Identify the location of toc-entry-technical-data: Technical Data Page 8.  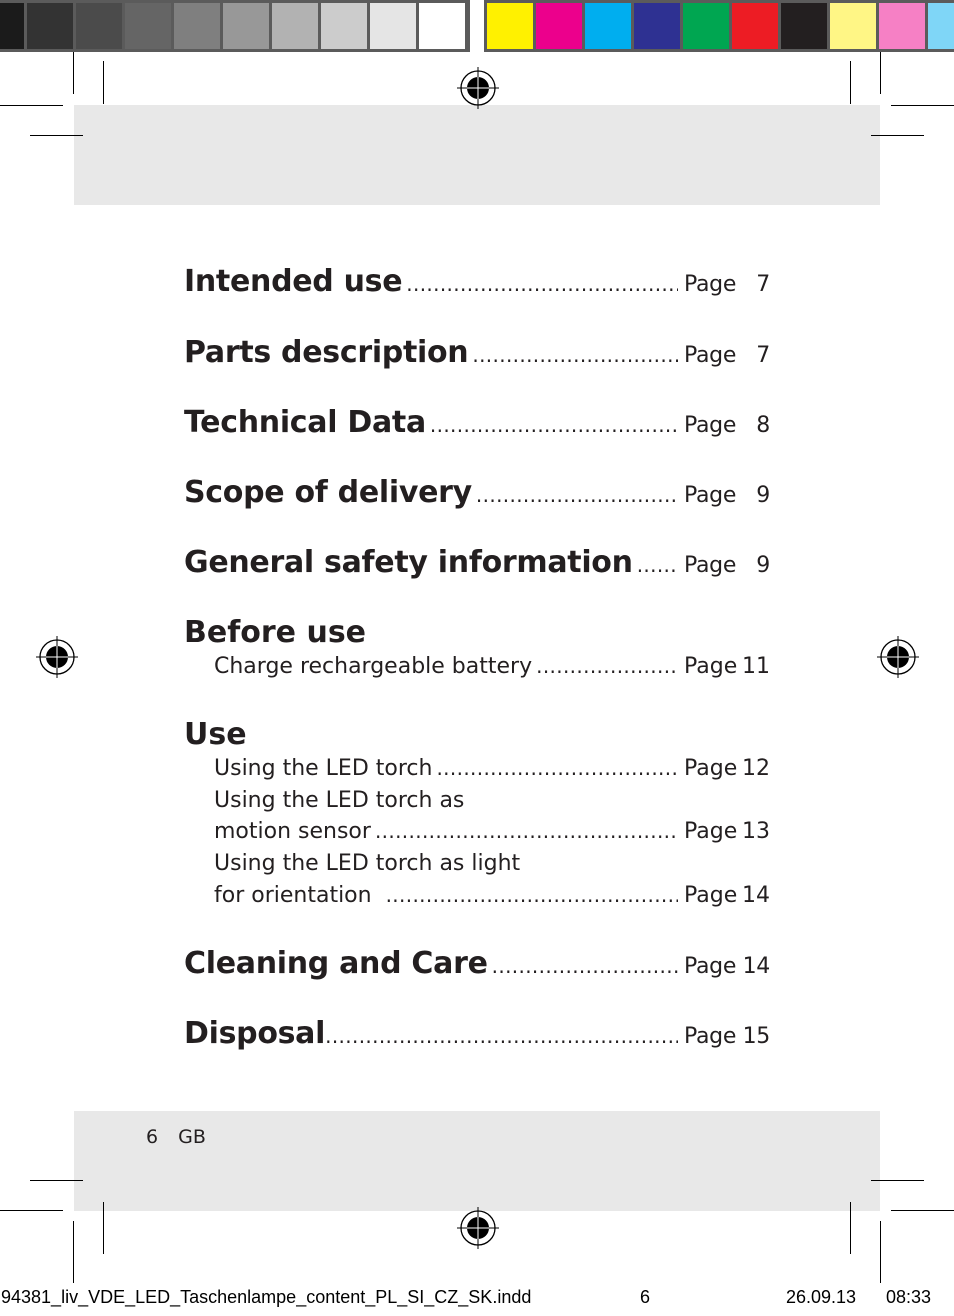
(477, 422).